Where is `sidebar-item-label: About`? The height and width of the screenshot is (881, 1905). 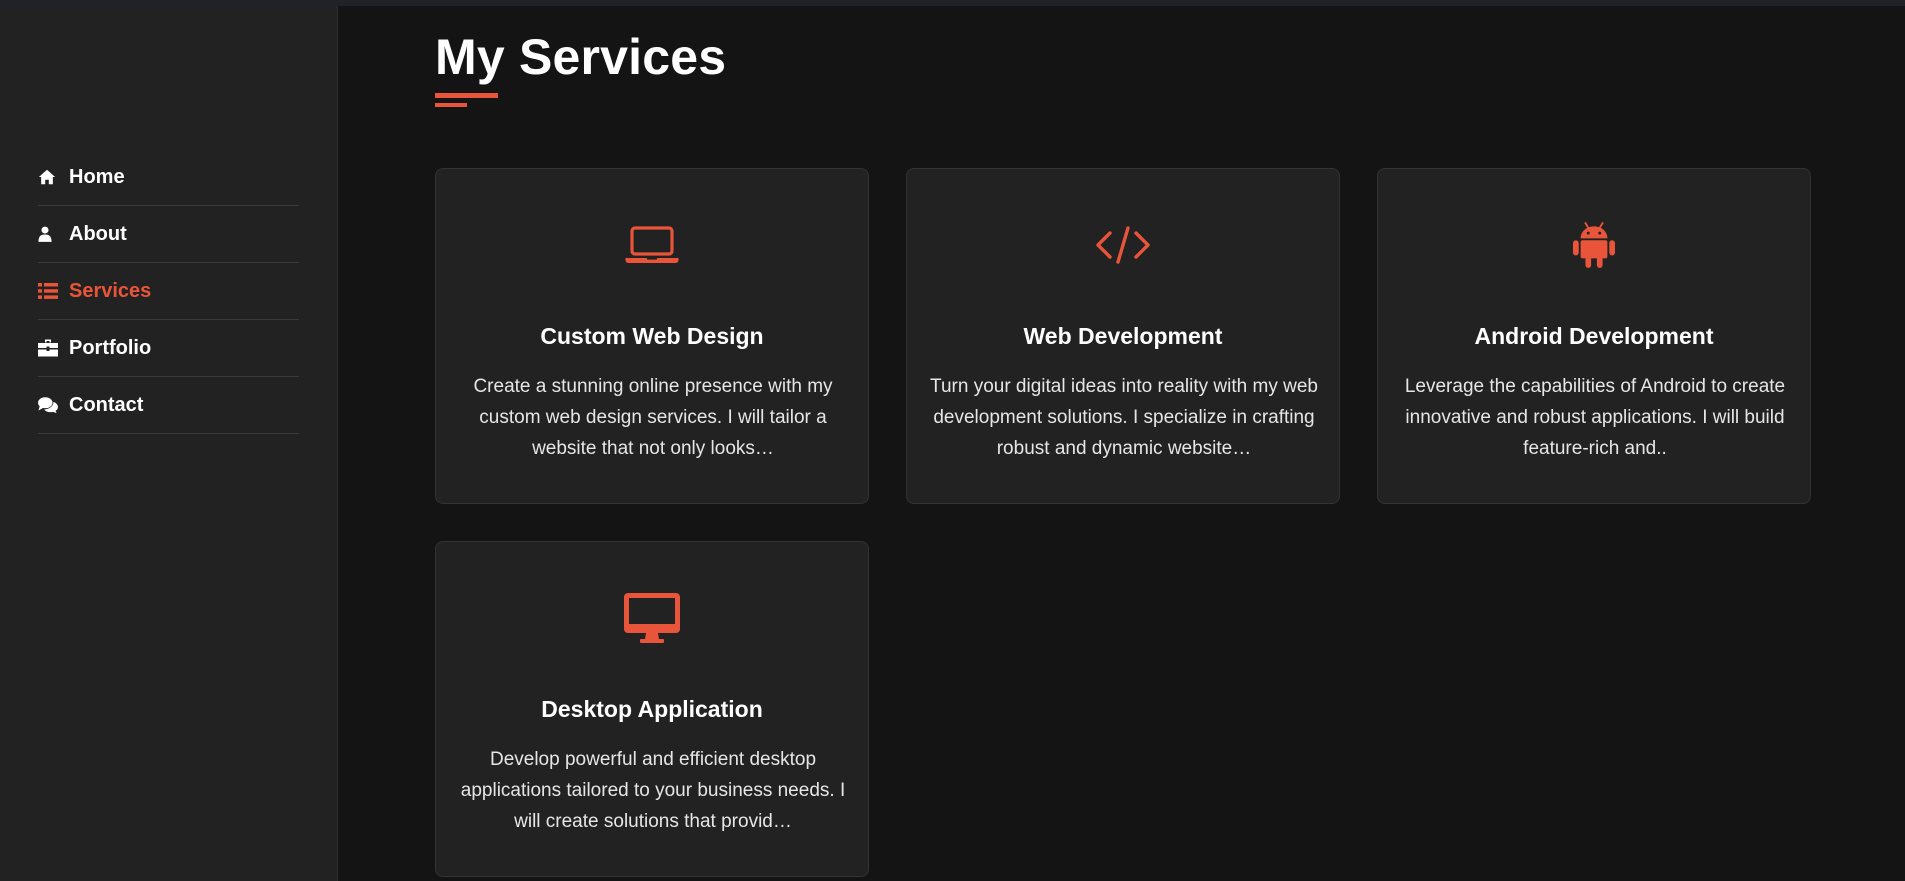
sidebar-item-label: About is located at coordinates (98, 233).